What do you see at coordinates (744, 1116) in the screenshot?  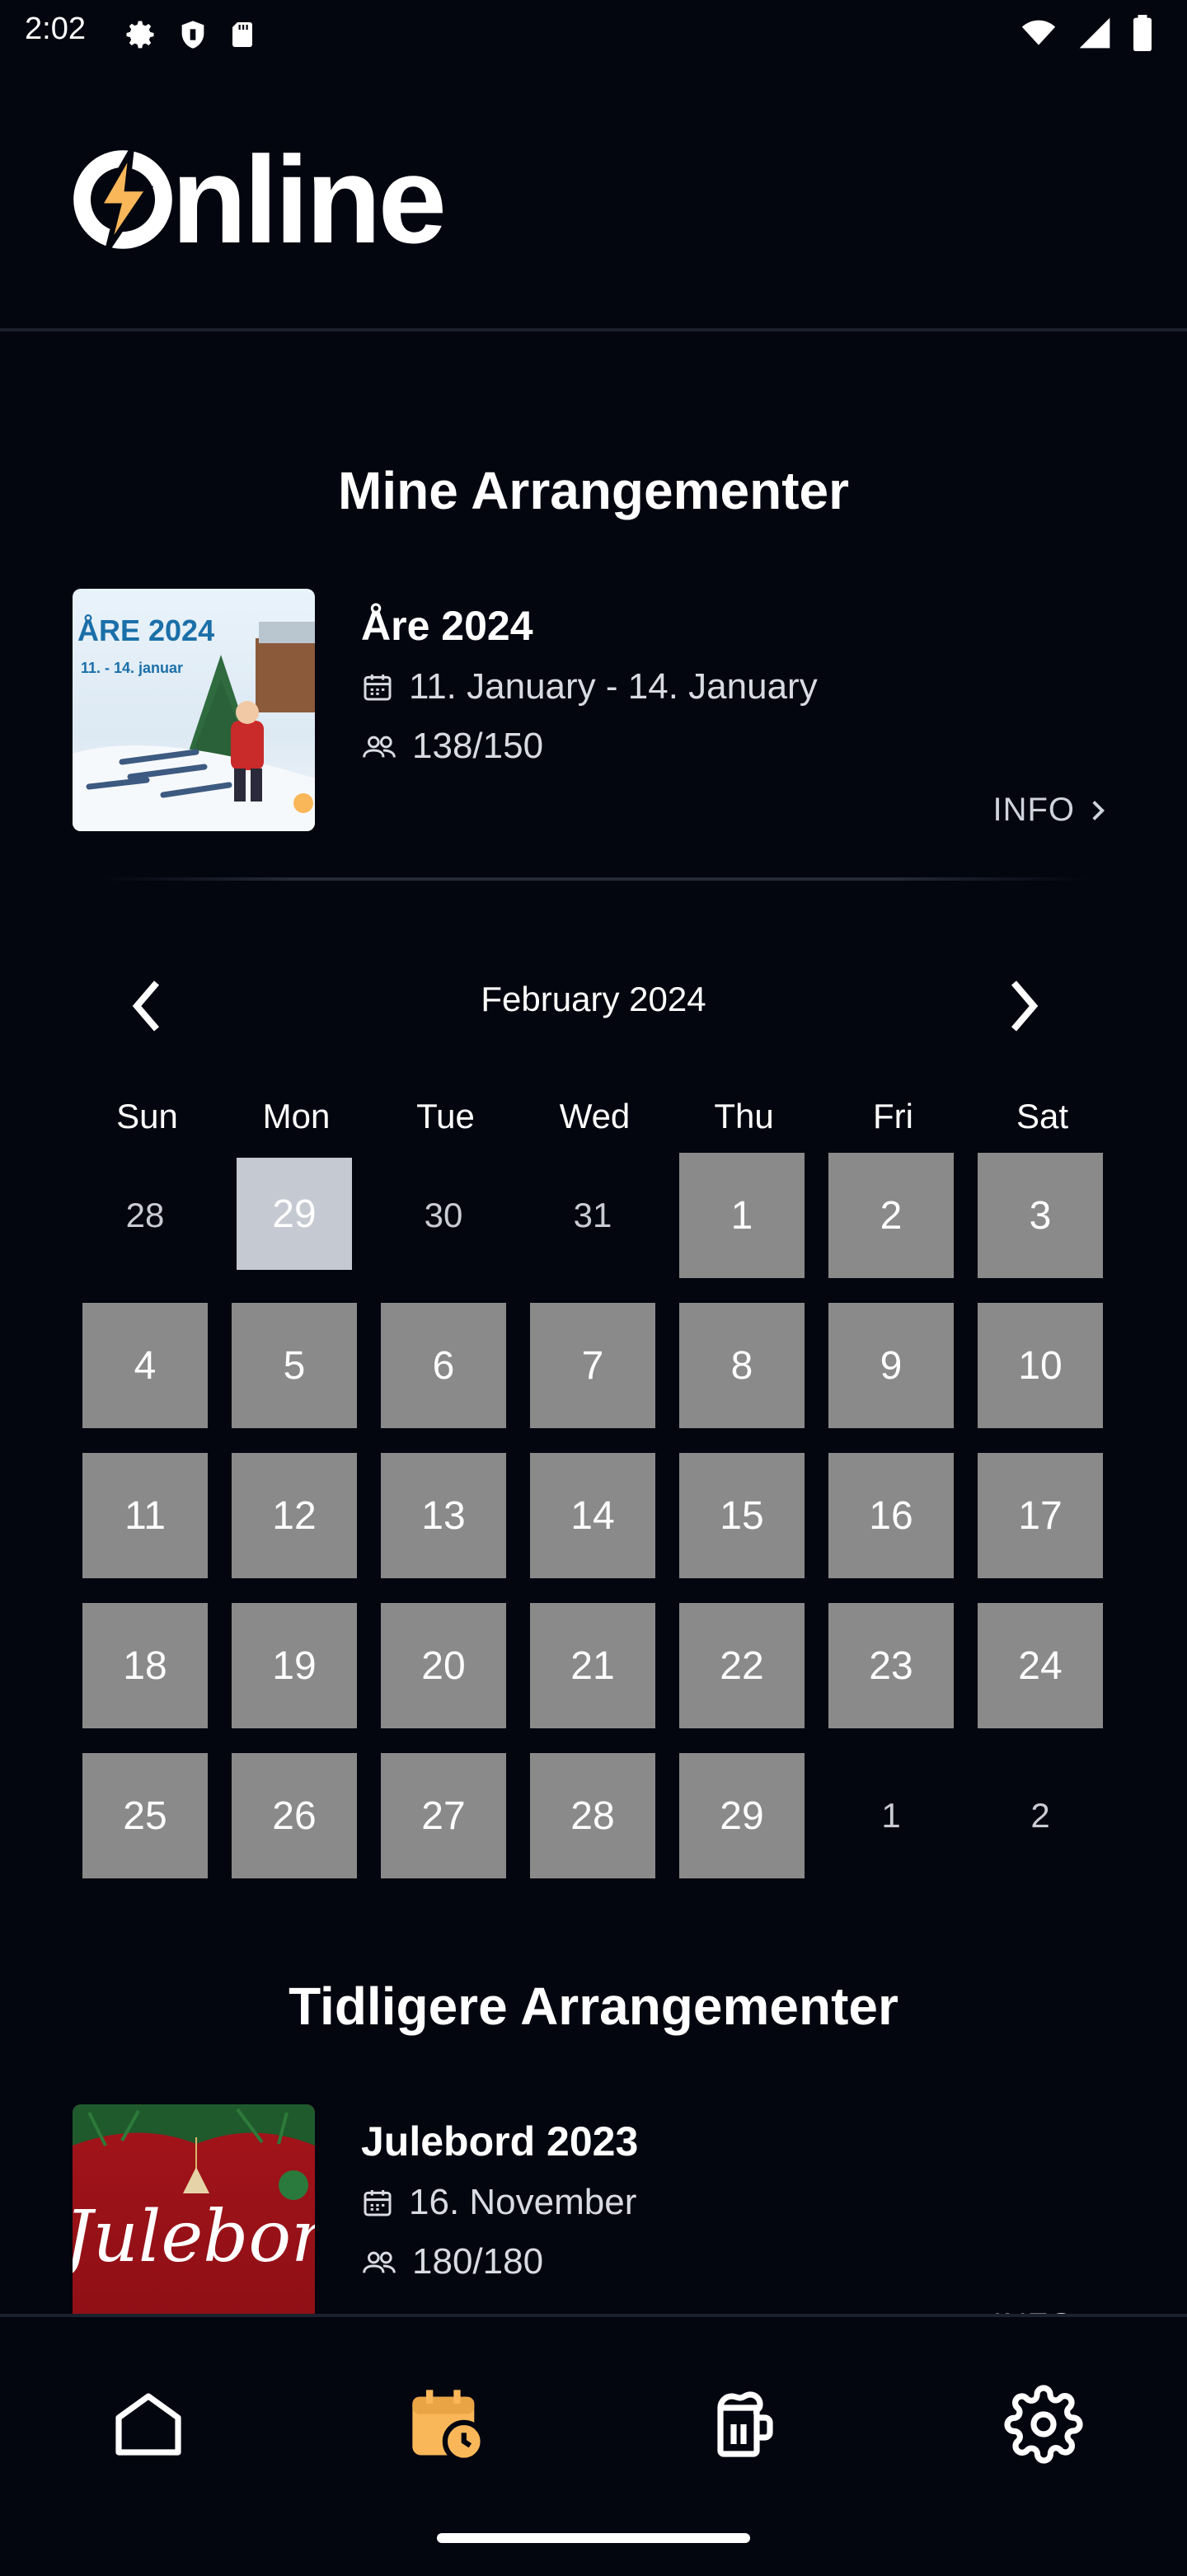 I see `weekday-label: Thu` at bounding box center [744, 1116].